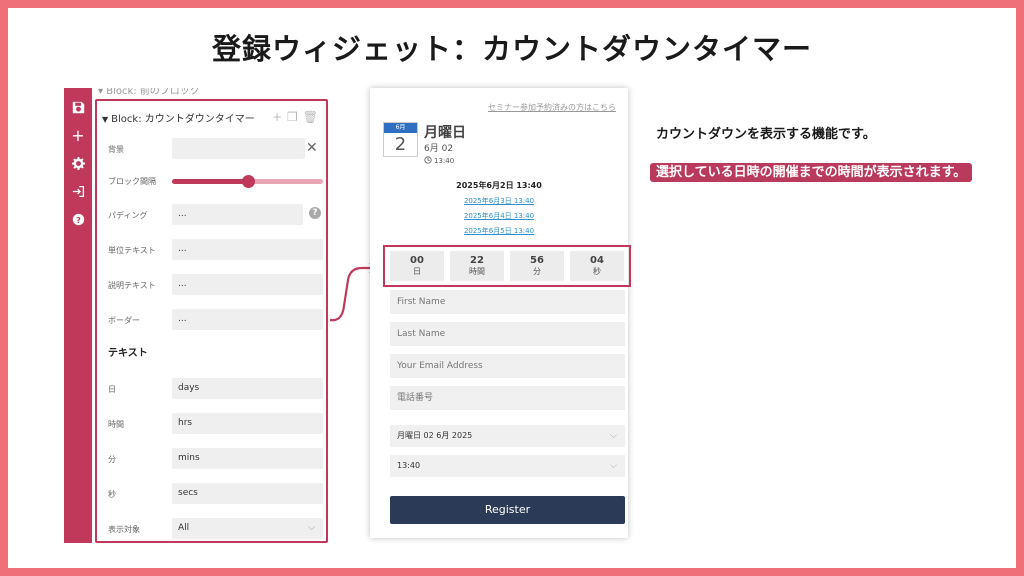 The width and height of the screenshot is (1024, 576). What do you see at coordinates (78, 108) in the screenshot?
I see `save-icon` at bounding box center [78, 108].